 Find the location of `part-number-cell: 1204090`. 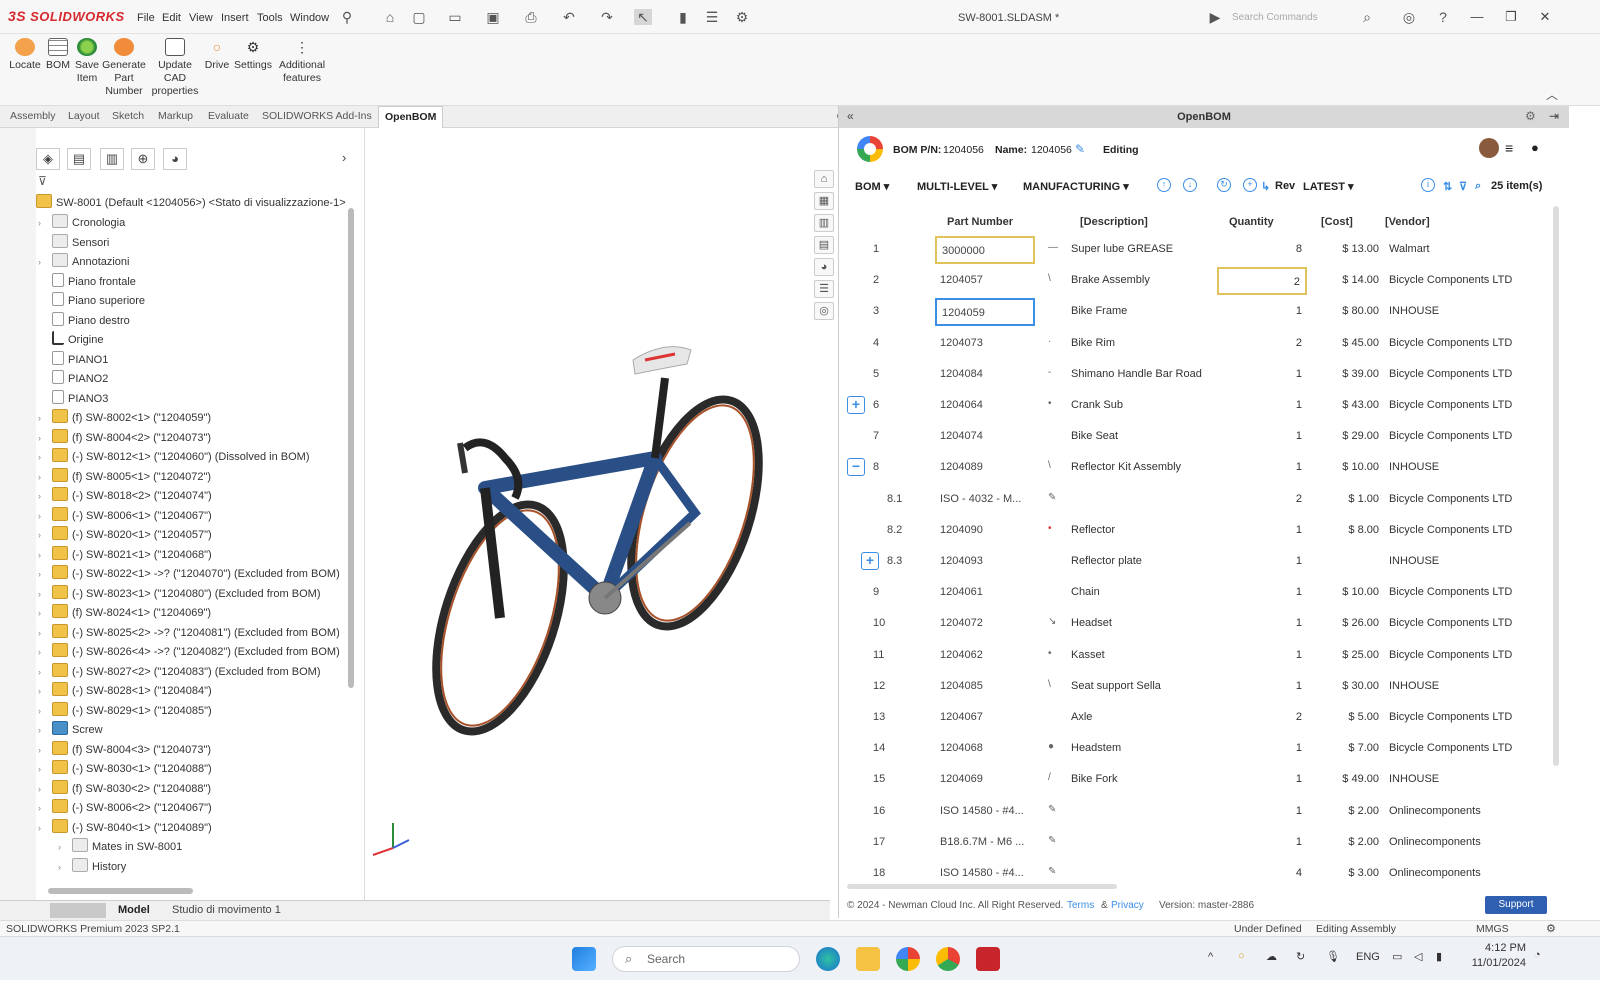

part-number-cell: 1204090 is located at coordinates (985, 531).